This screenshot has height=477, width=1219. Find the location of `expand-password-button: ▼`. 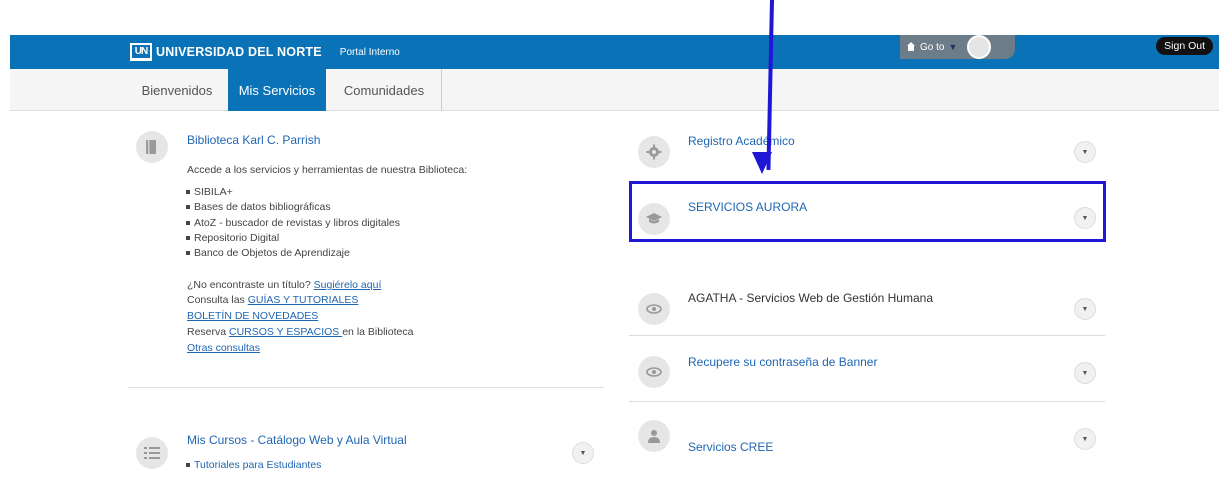

expand-password-button: ▼ is located at coordinates (1085, 373).